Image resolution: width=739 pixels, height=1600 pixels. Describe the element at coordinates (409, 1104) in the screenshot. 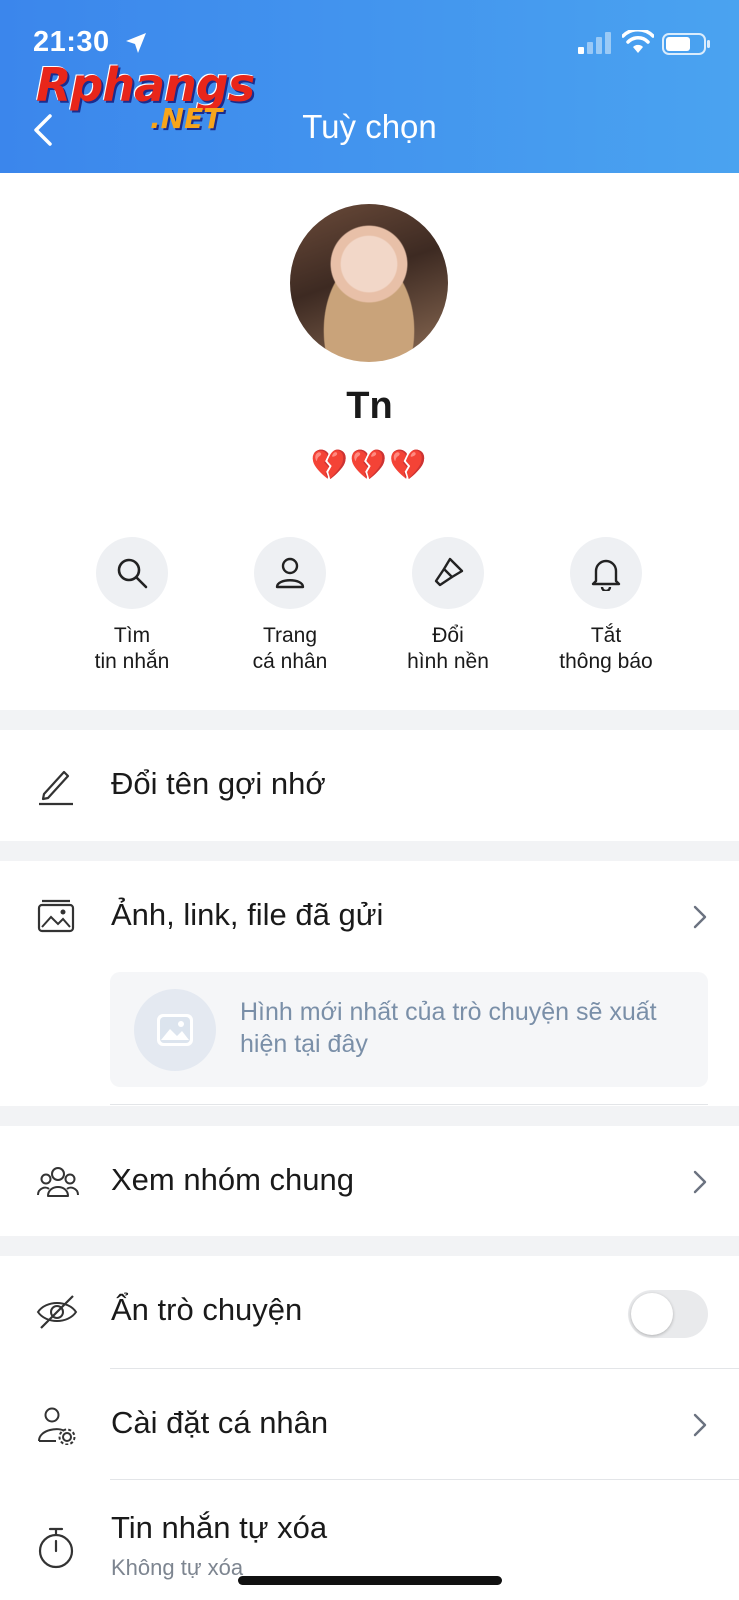

I see `divider` at that location.